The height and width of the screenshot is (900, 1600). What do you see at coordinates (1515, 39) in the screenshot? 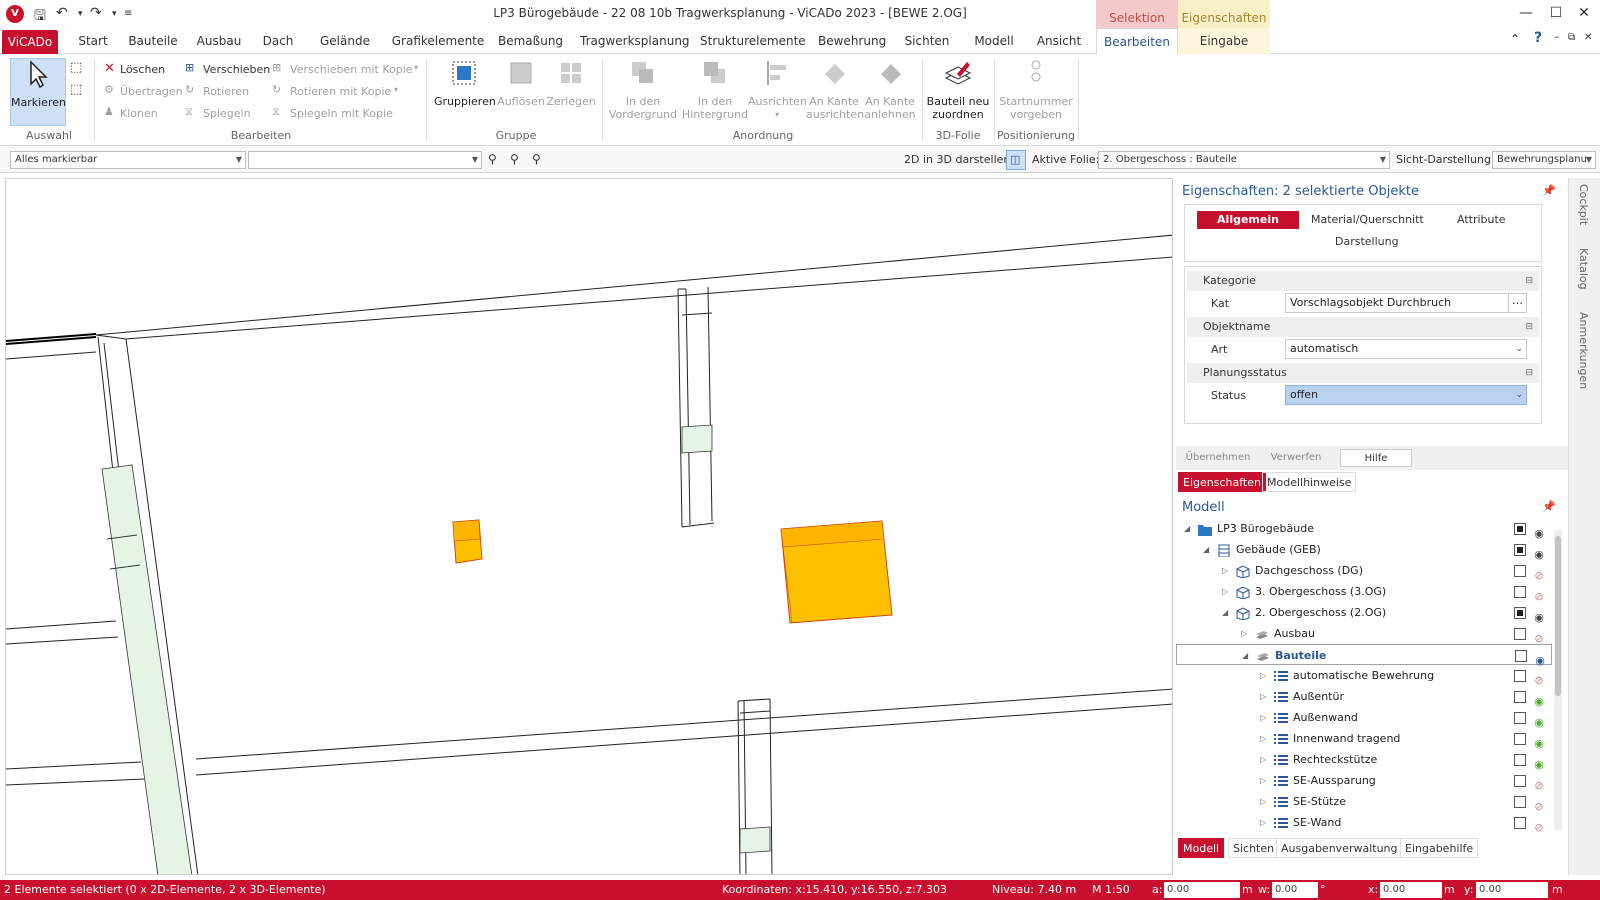
I see `collapse-ribbon-icon: ⌃` at bounding box center [1515, 39].